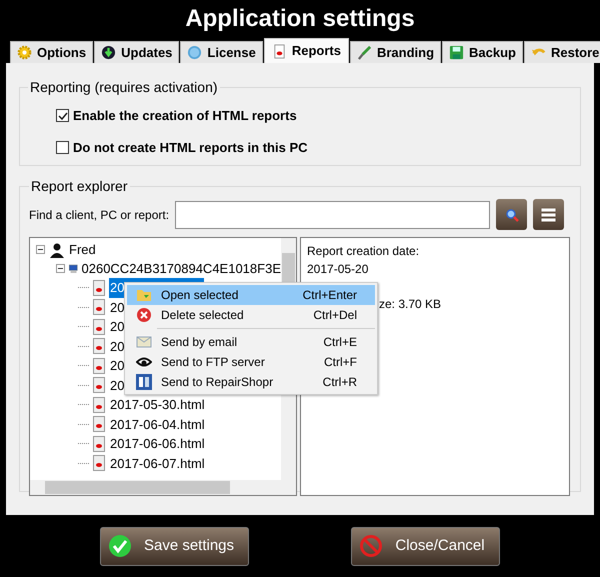  Describe the element at coordinates (306, 50) in the screenshot. I see `tab: Reports` at that location.